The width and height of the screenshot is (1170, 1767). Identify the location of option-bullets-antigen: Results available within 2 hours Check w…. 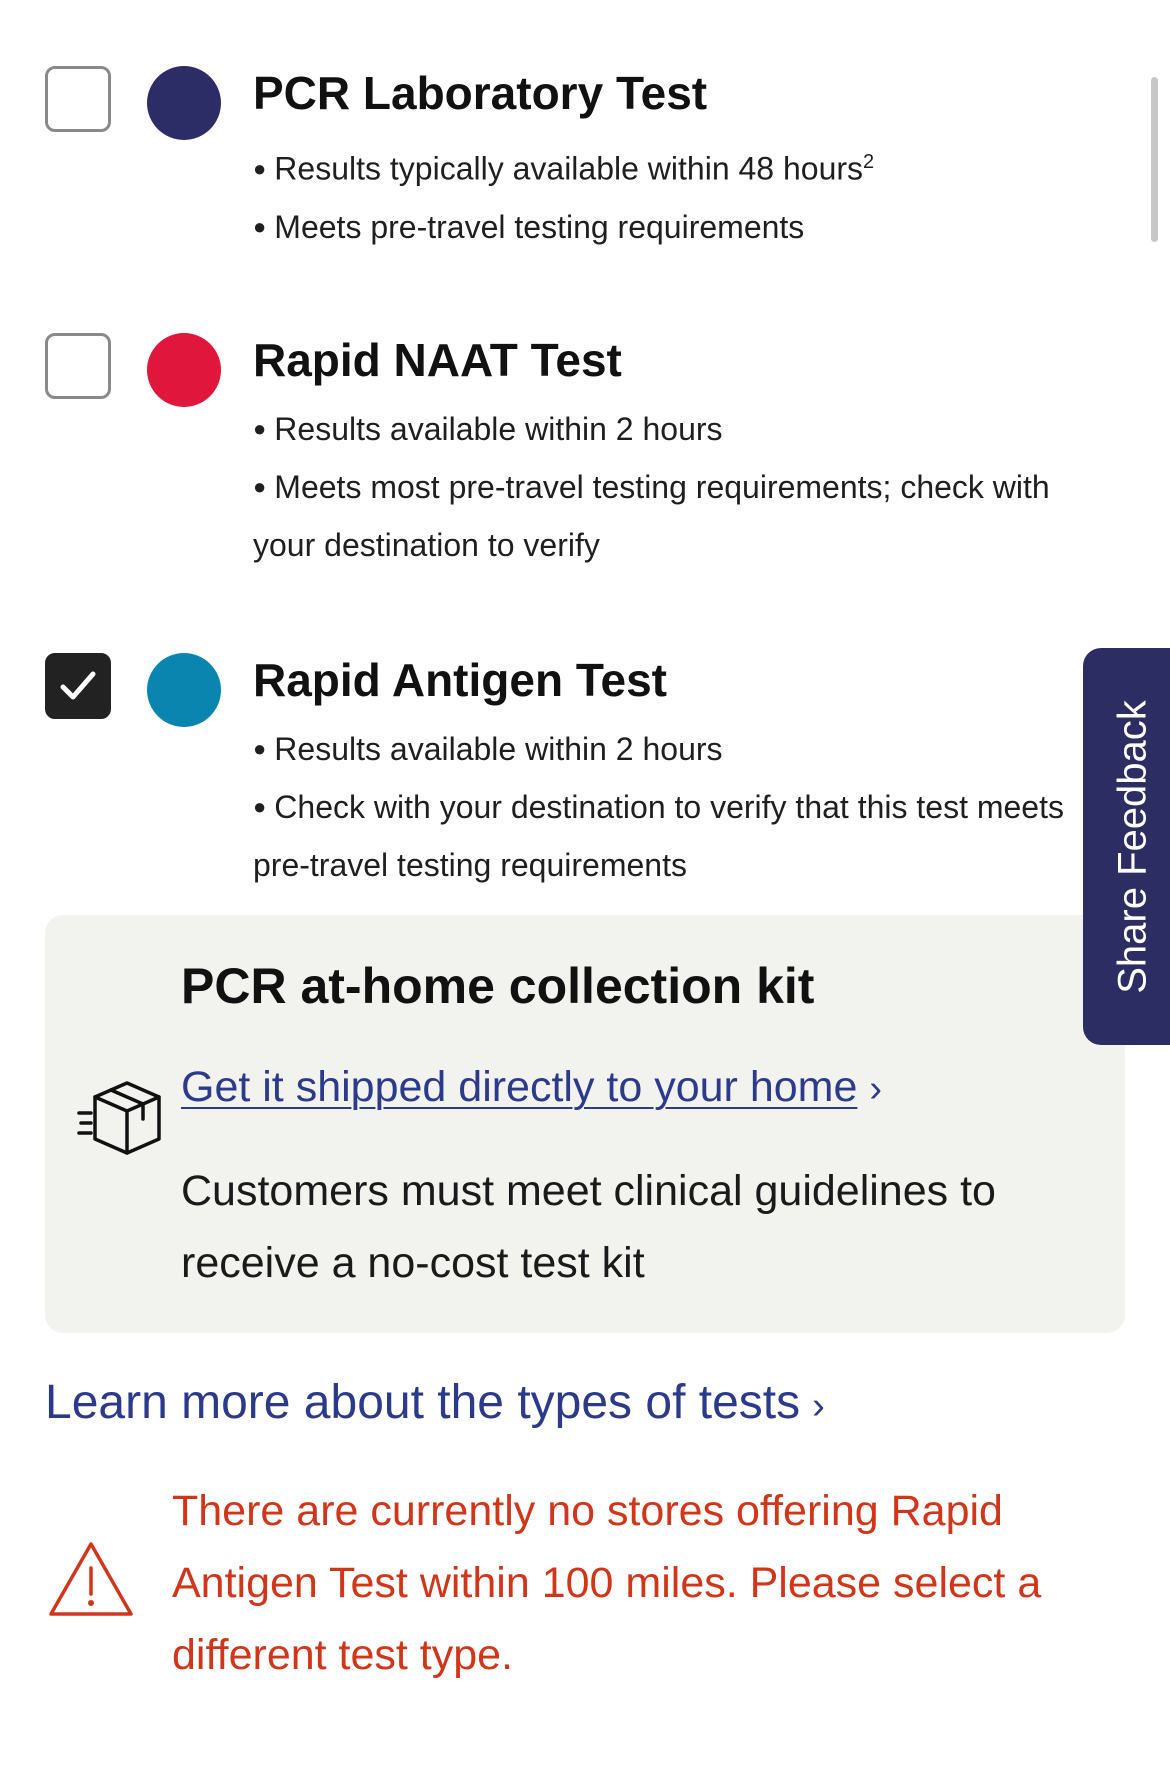
(678, 807).